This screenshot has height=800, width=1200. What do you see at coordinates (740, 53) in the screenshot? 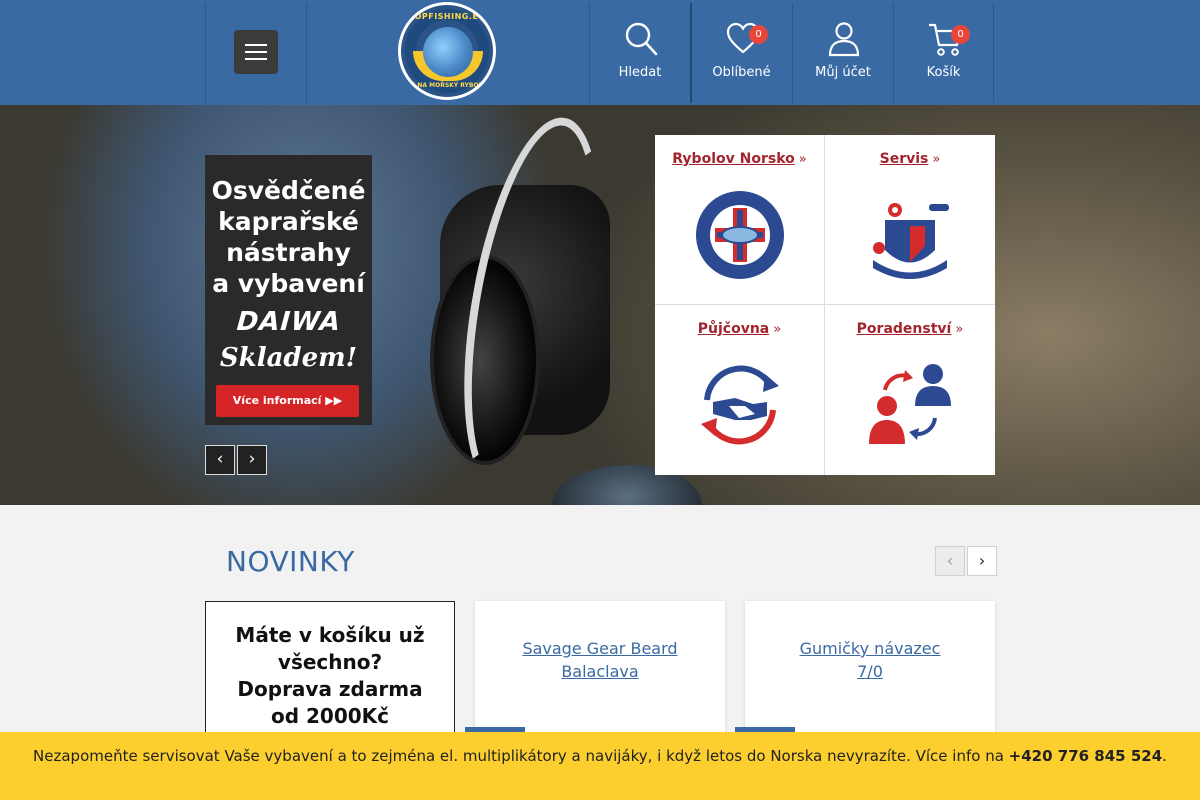
I see `nav-favorites: 0 Oblíbené` at bounding box center [740, 53].